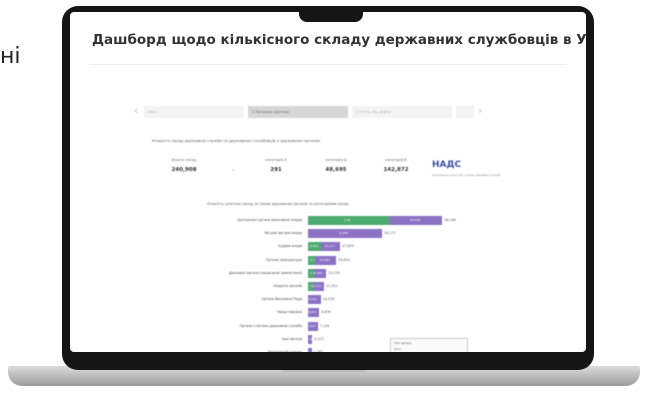 The height and width of the screenshot is (394, 648). What do you see at coordinates (290, 246) in the screenshot?
I see `bar-category-label: Судова влада` at bounding box center [290, 246].